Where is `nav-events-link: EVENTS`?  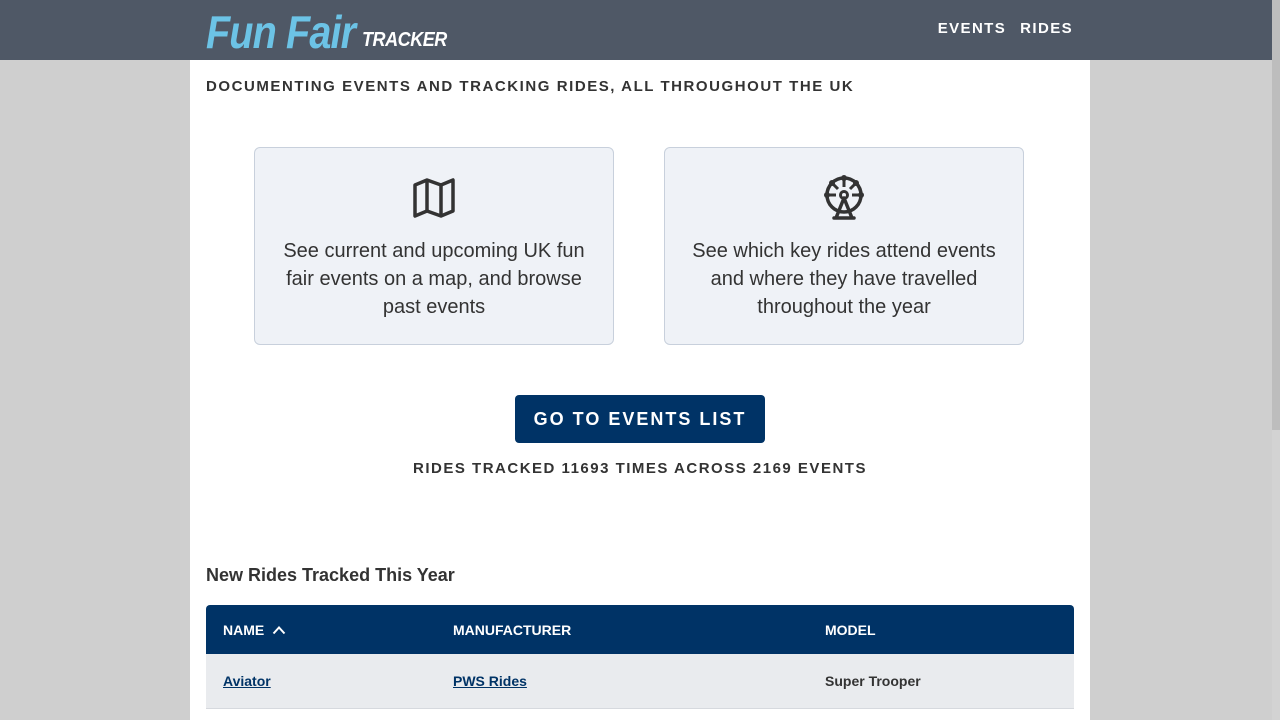
nav-events-link: EVENTS is located at coordinates (972, 28).